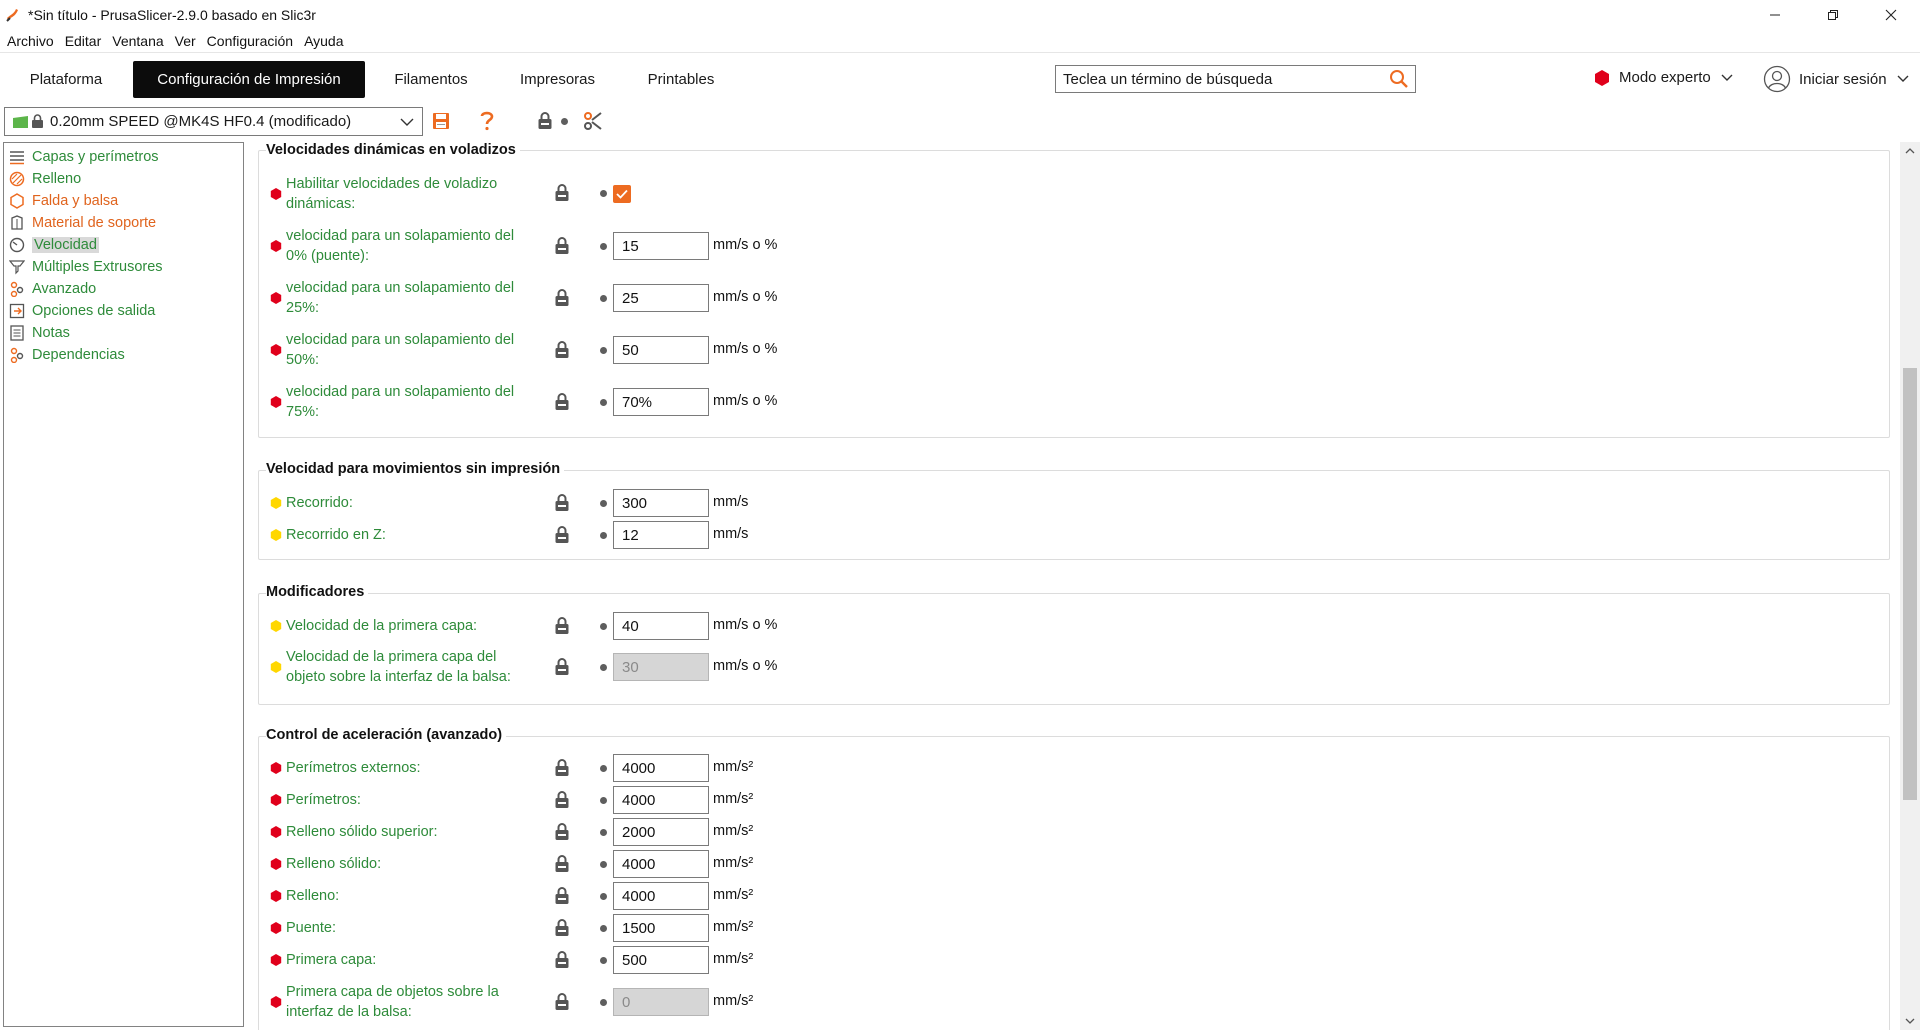  Describe the element at coordinates (661, 246) in the screenshot. I see `overhang-speed-0-input: 15` at that location.